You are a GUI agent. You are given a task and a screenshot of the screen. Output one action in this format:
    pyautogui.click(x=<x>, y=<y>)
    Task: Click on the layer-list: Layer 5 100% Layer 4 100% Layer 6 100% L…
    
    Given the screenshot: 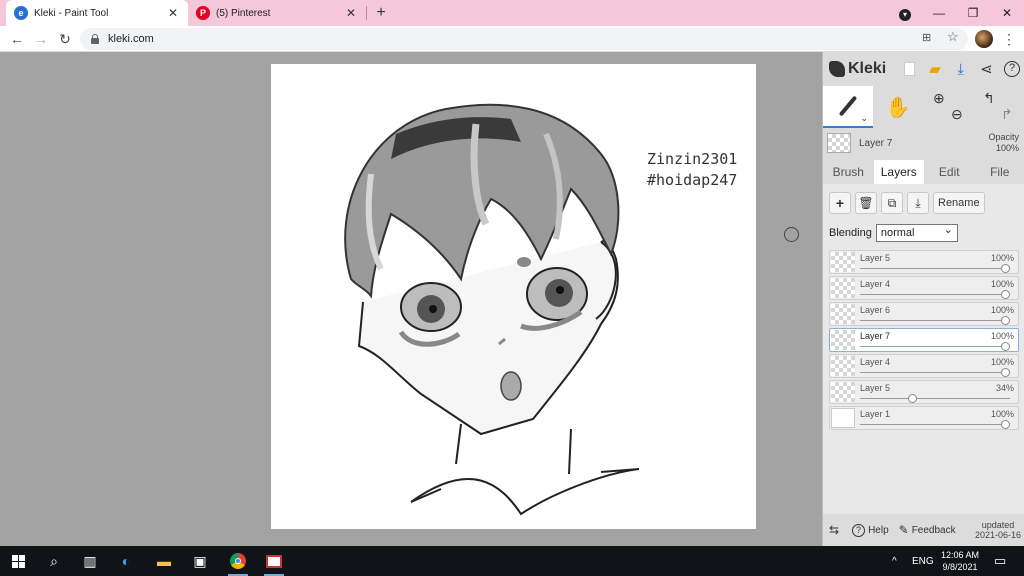 What is the action you would take?
    pyautogui.click(x=924, y=341)
    